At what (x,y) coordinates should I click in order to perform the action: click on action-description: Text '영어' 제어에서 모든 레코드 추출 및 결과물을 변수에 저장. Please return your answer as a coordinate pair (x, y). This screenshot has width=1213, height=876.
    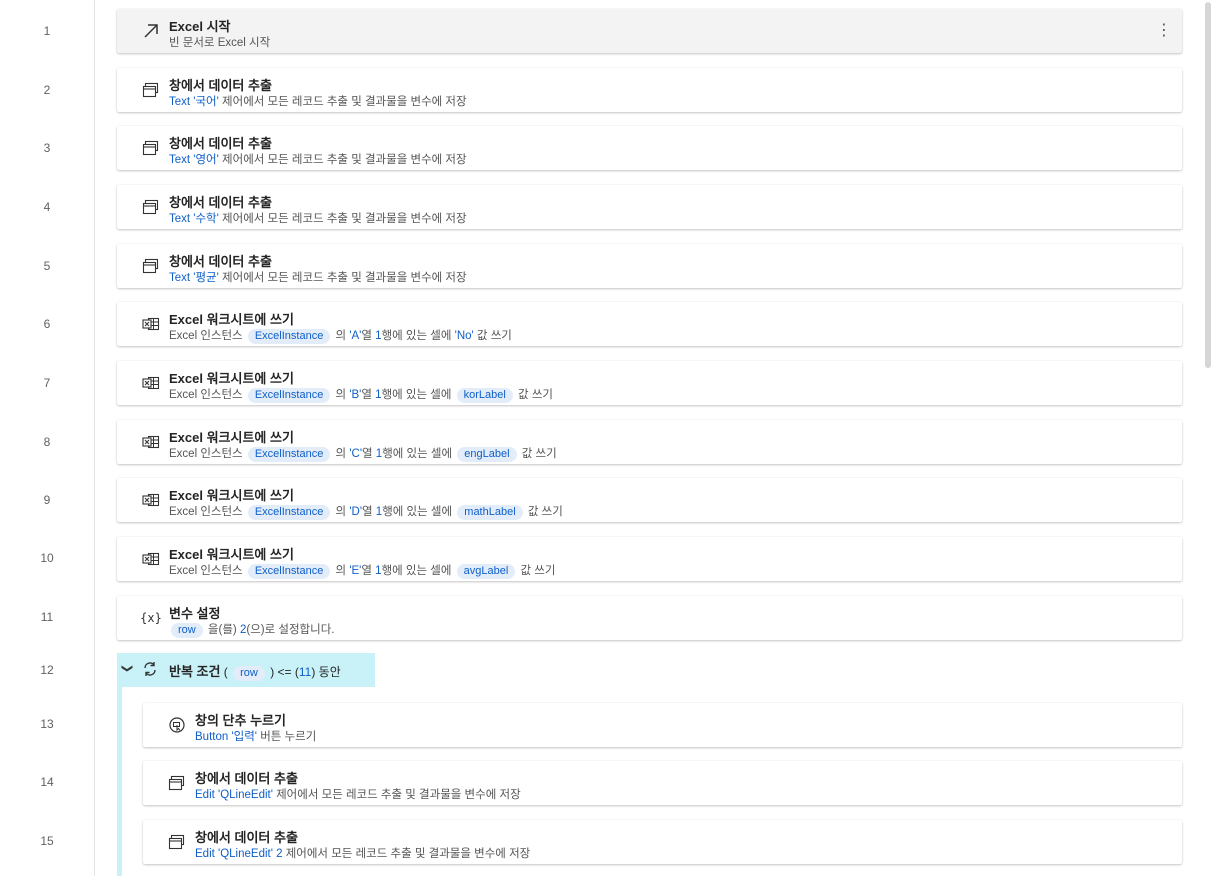
    Looking at the image, I should click on (318, 159).